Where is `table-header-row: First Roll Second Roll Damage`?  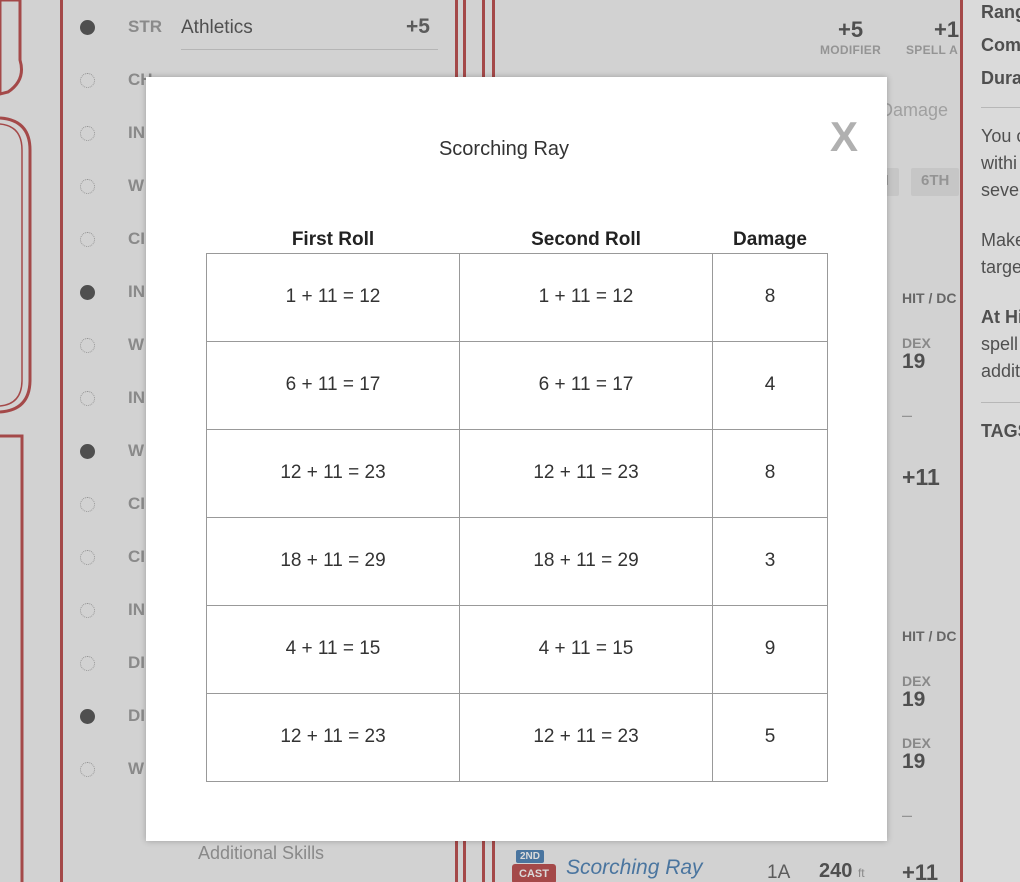 table-header-row: First Roll Second Roll Damage is located at coordinates (517, 238).